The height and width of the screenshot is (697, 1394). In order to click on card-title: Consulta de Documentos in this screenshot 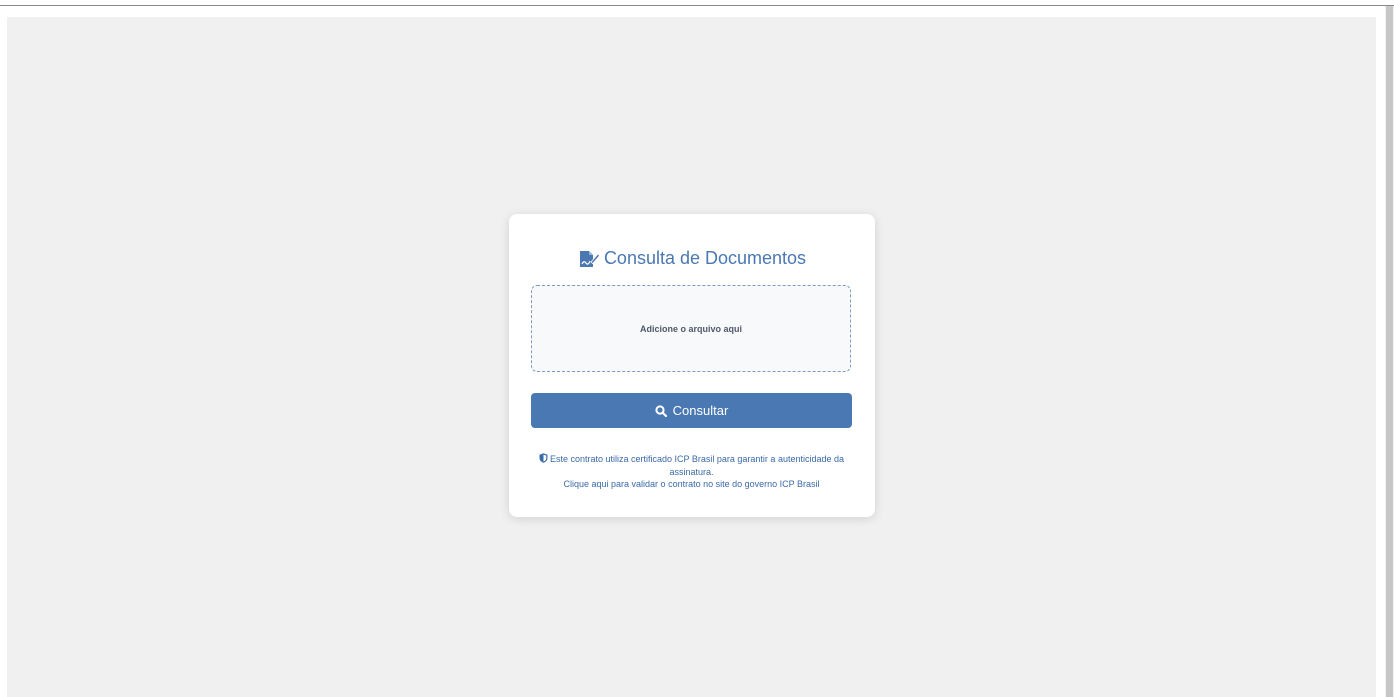, I will do `click(692, 258)`.